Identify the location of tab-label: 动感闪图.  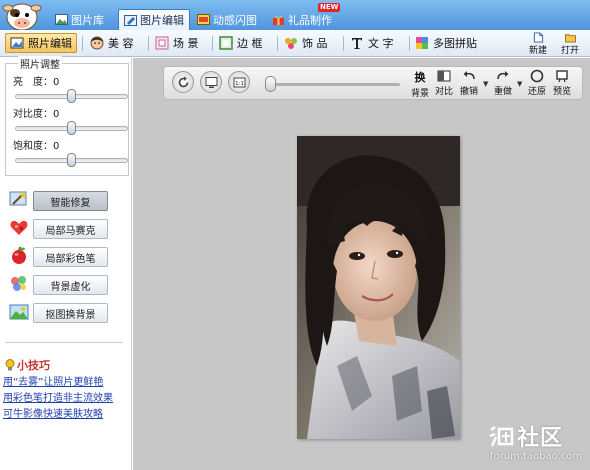
(235, 20).